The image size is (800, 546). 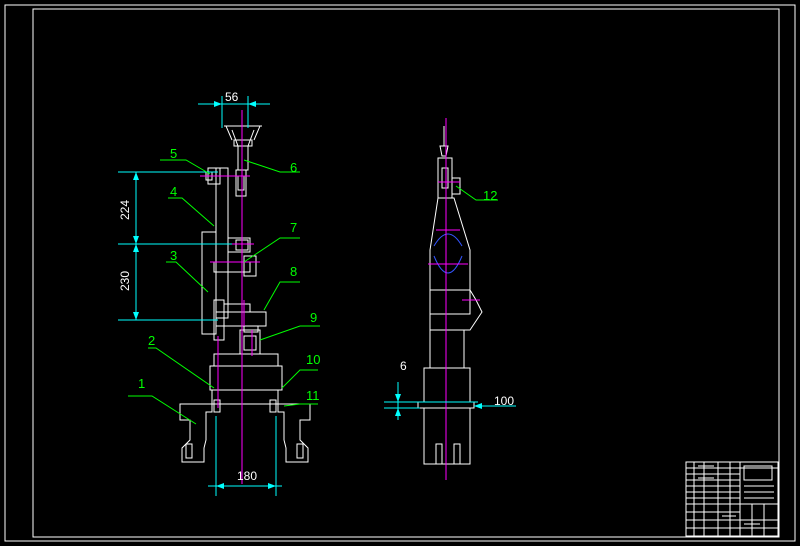 What do you see at coordinates (232, 97) in the screenshot?
I see `dim-56: 56` at bounding box center [232, 97].